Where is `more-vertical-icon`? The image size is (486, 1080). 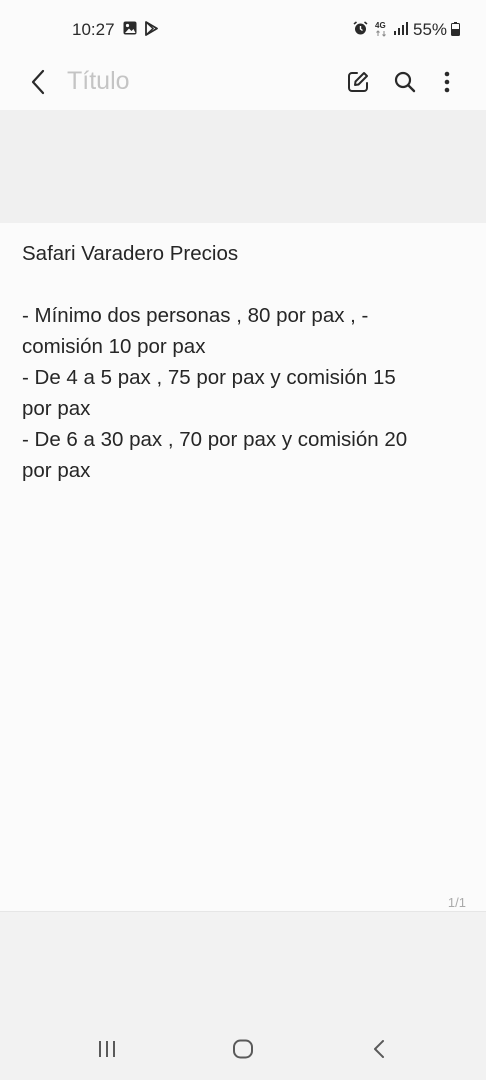
more-vertical-icon is located at coordinates (447, 84).